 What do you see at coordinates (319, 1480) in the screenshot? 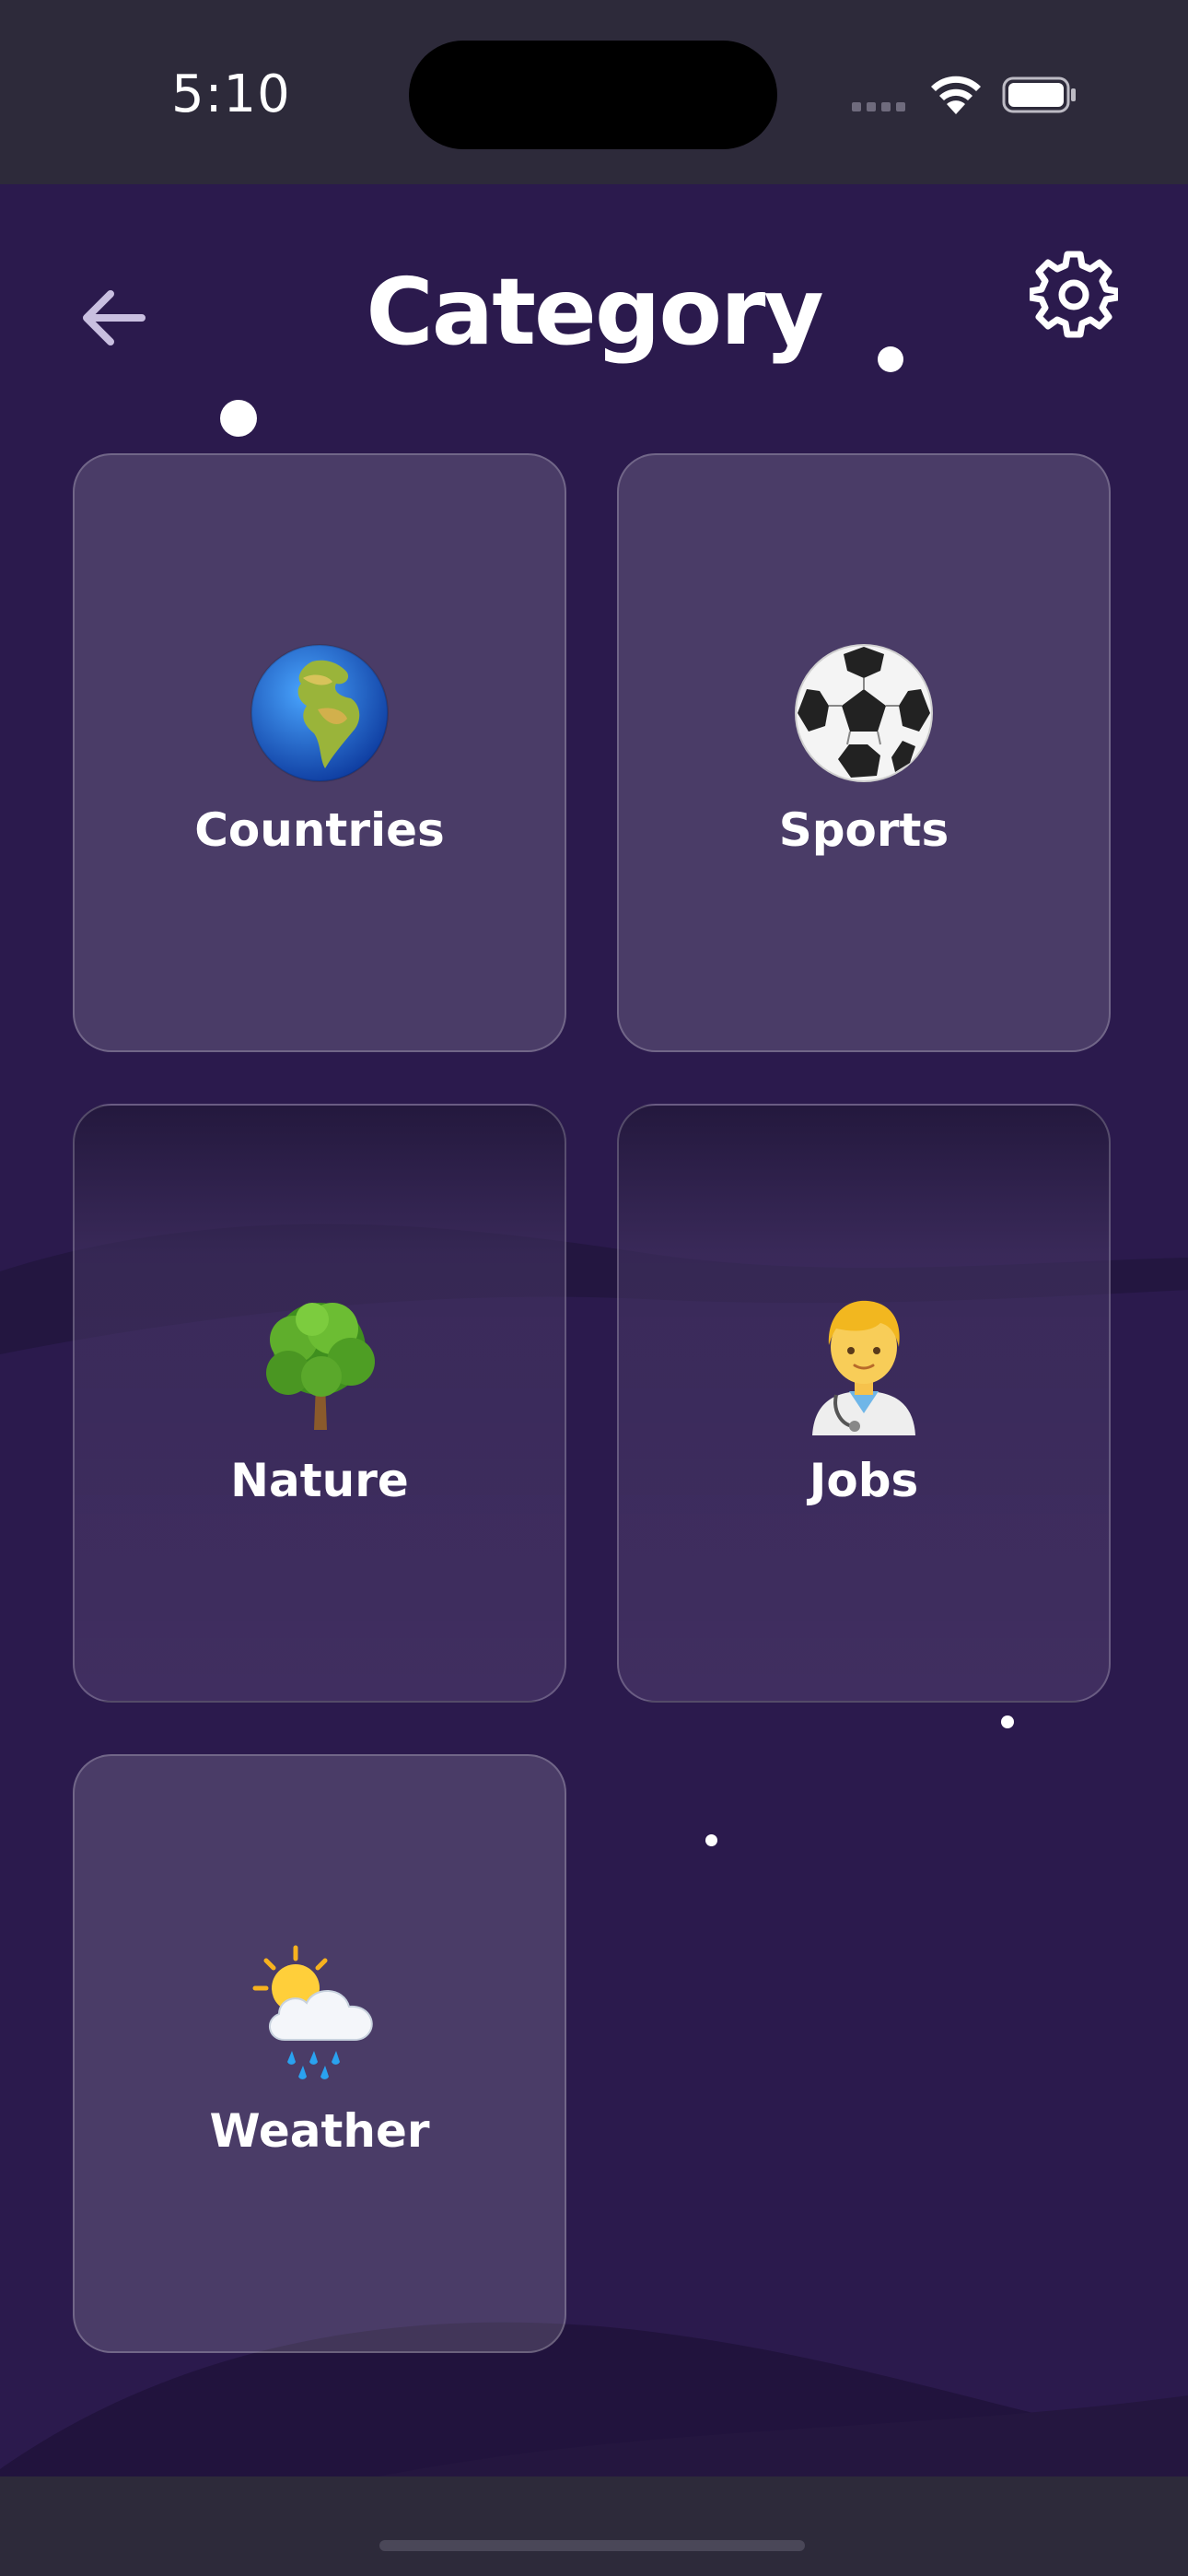
I see `category-label: Nature` at bounding box center [319, 1480].